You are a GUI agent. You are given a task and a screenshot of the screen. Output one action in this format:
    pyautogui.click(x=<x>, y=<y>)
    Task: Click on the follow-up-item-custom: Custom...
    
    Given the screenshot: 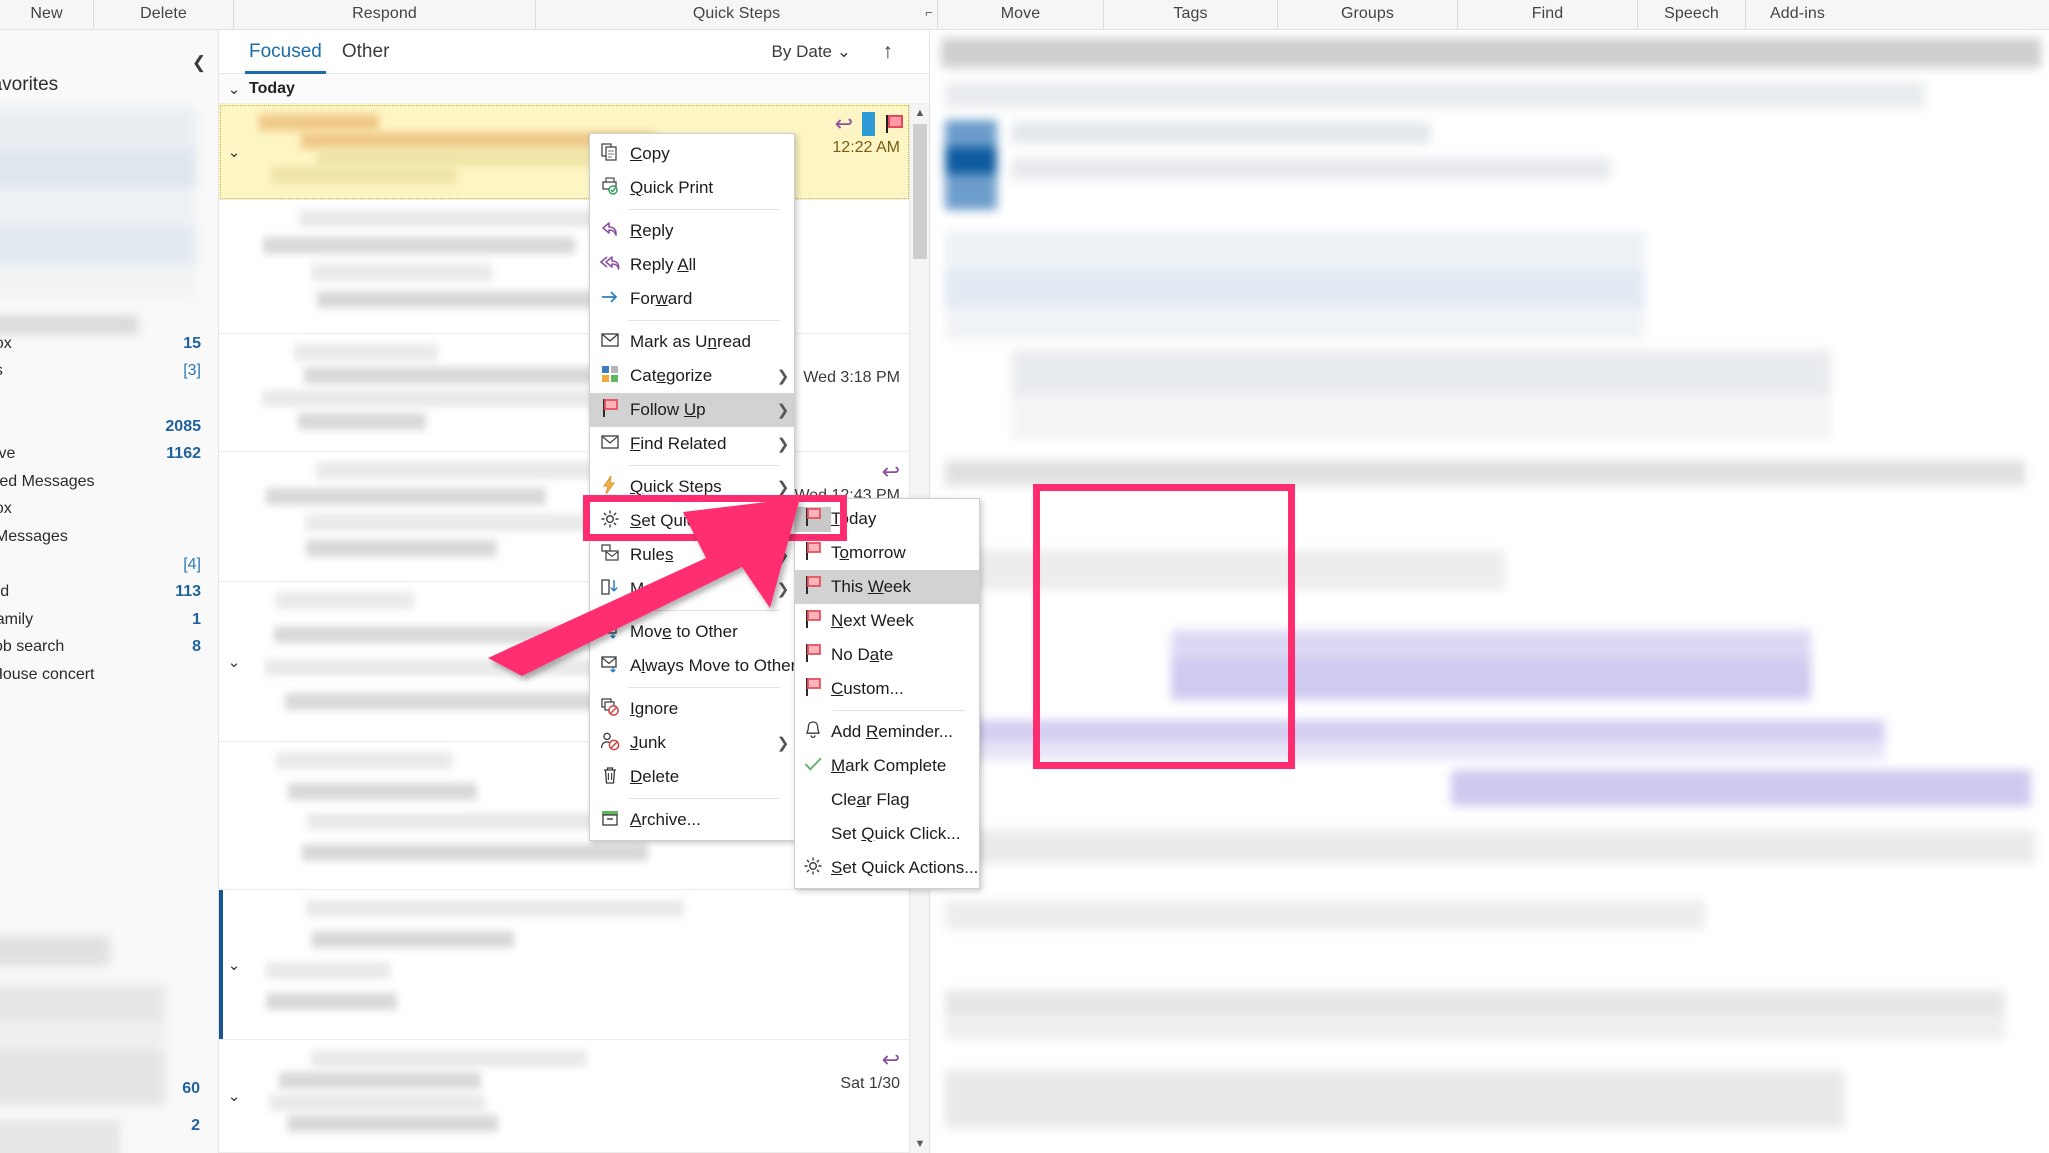 What is the action you would take?
    pyautogui.click(x=887, y=689)
    